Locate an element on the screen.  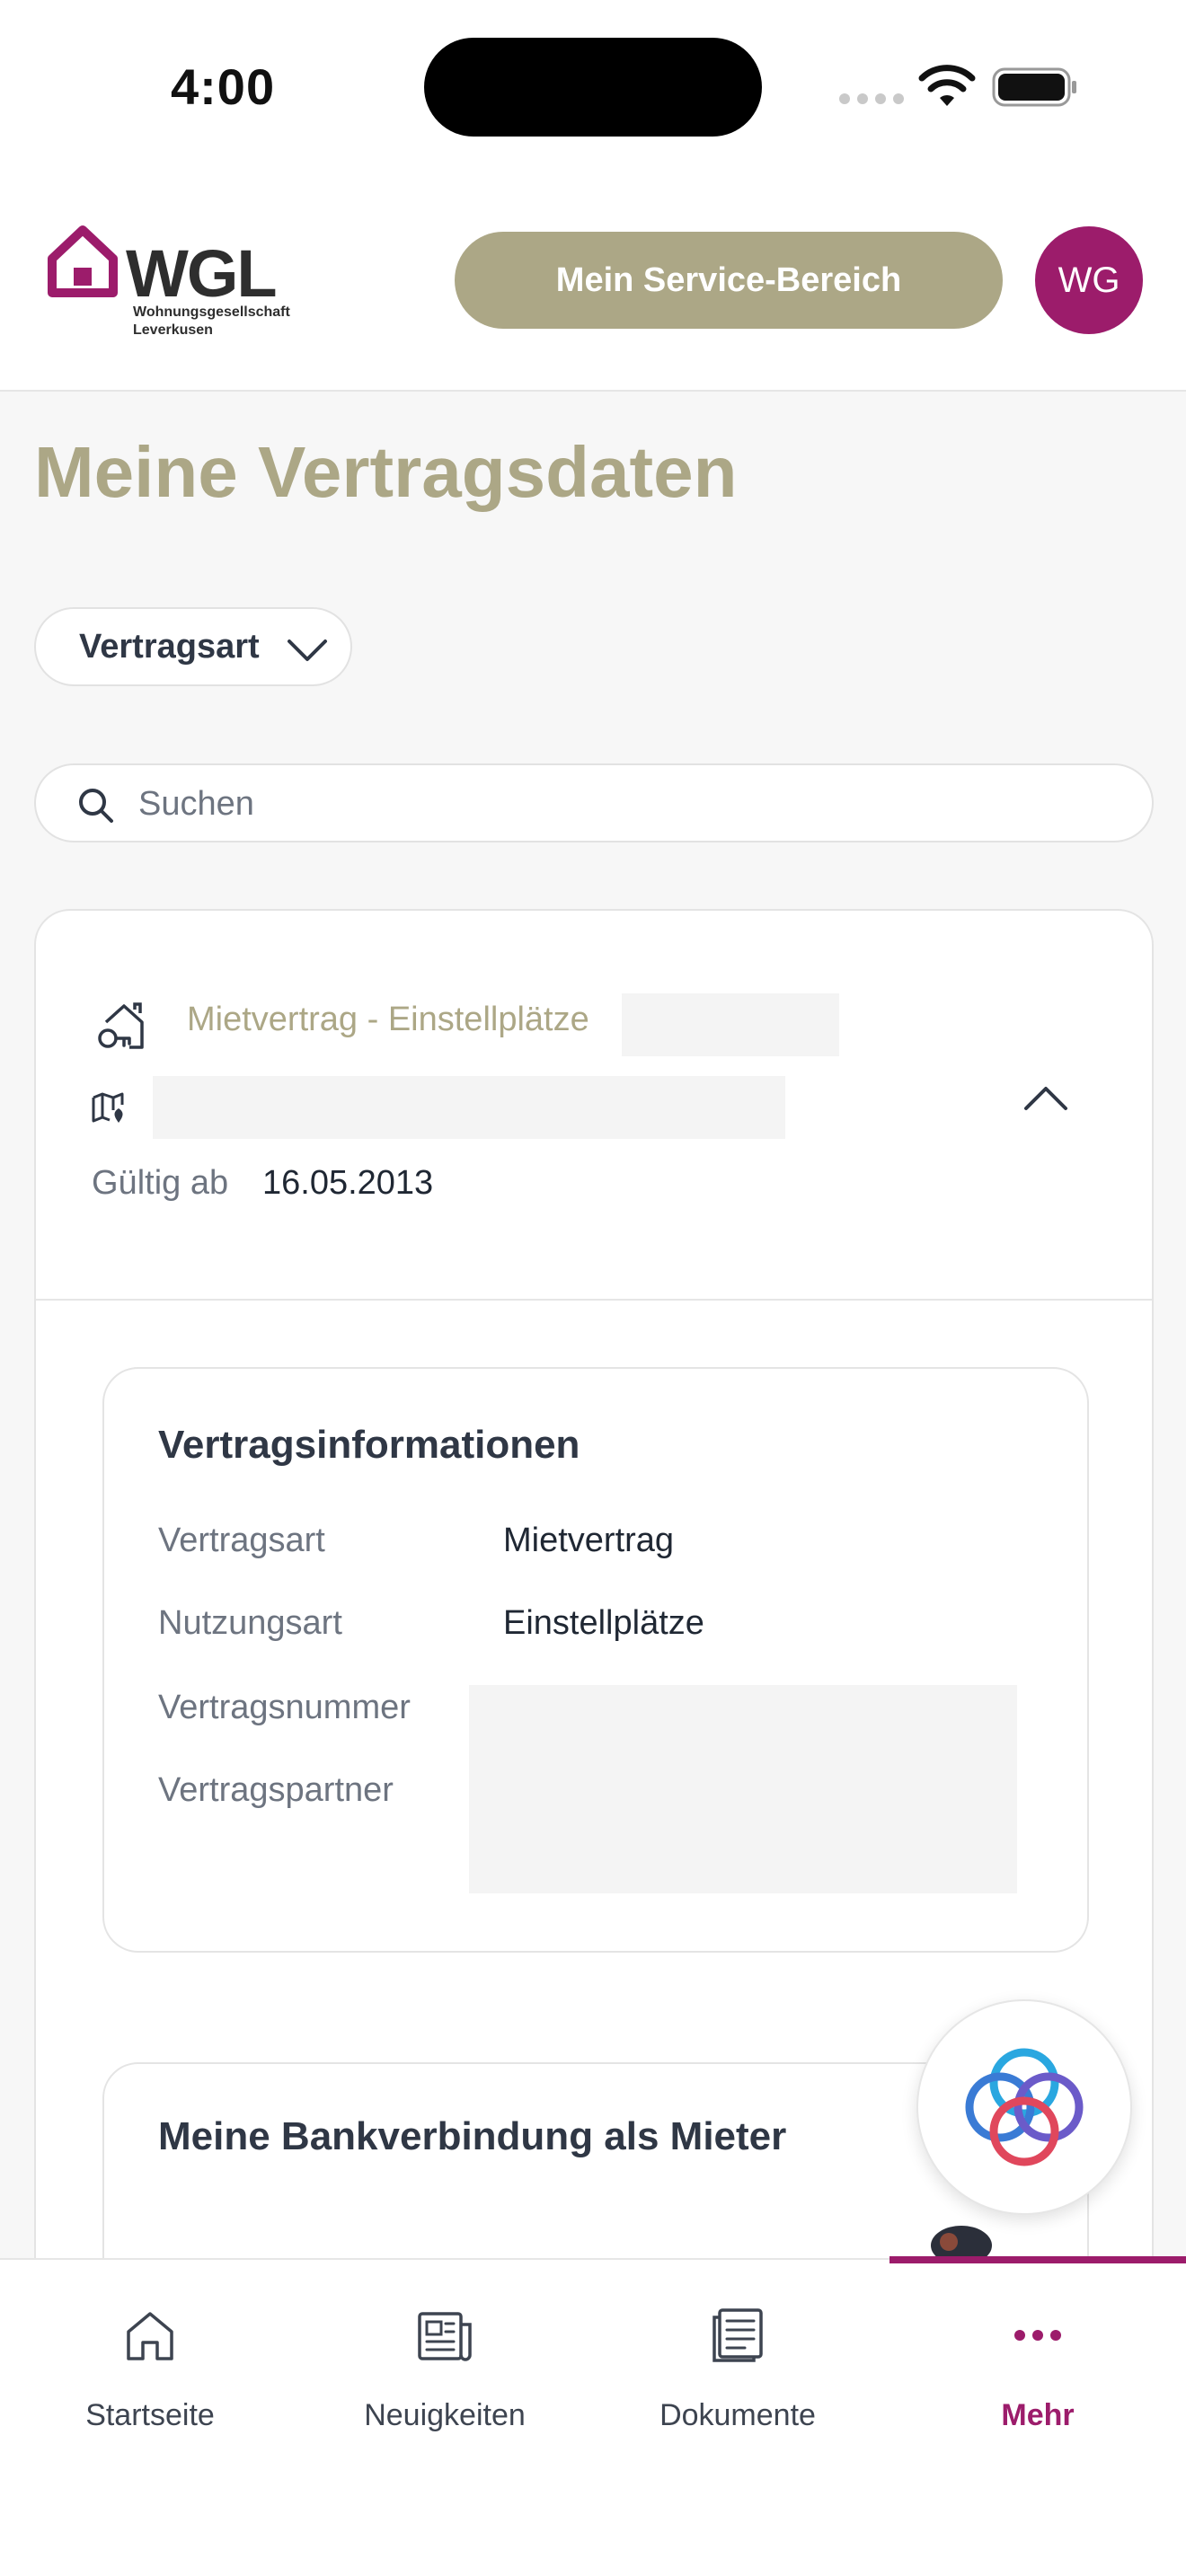
logo-text: WGL is located at coordinates (202, 273).